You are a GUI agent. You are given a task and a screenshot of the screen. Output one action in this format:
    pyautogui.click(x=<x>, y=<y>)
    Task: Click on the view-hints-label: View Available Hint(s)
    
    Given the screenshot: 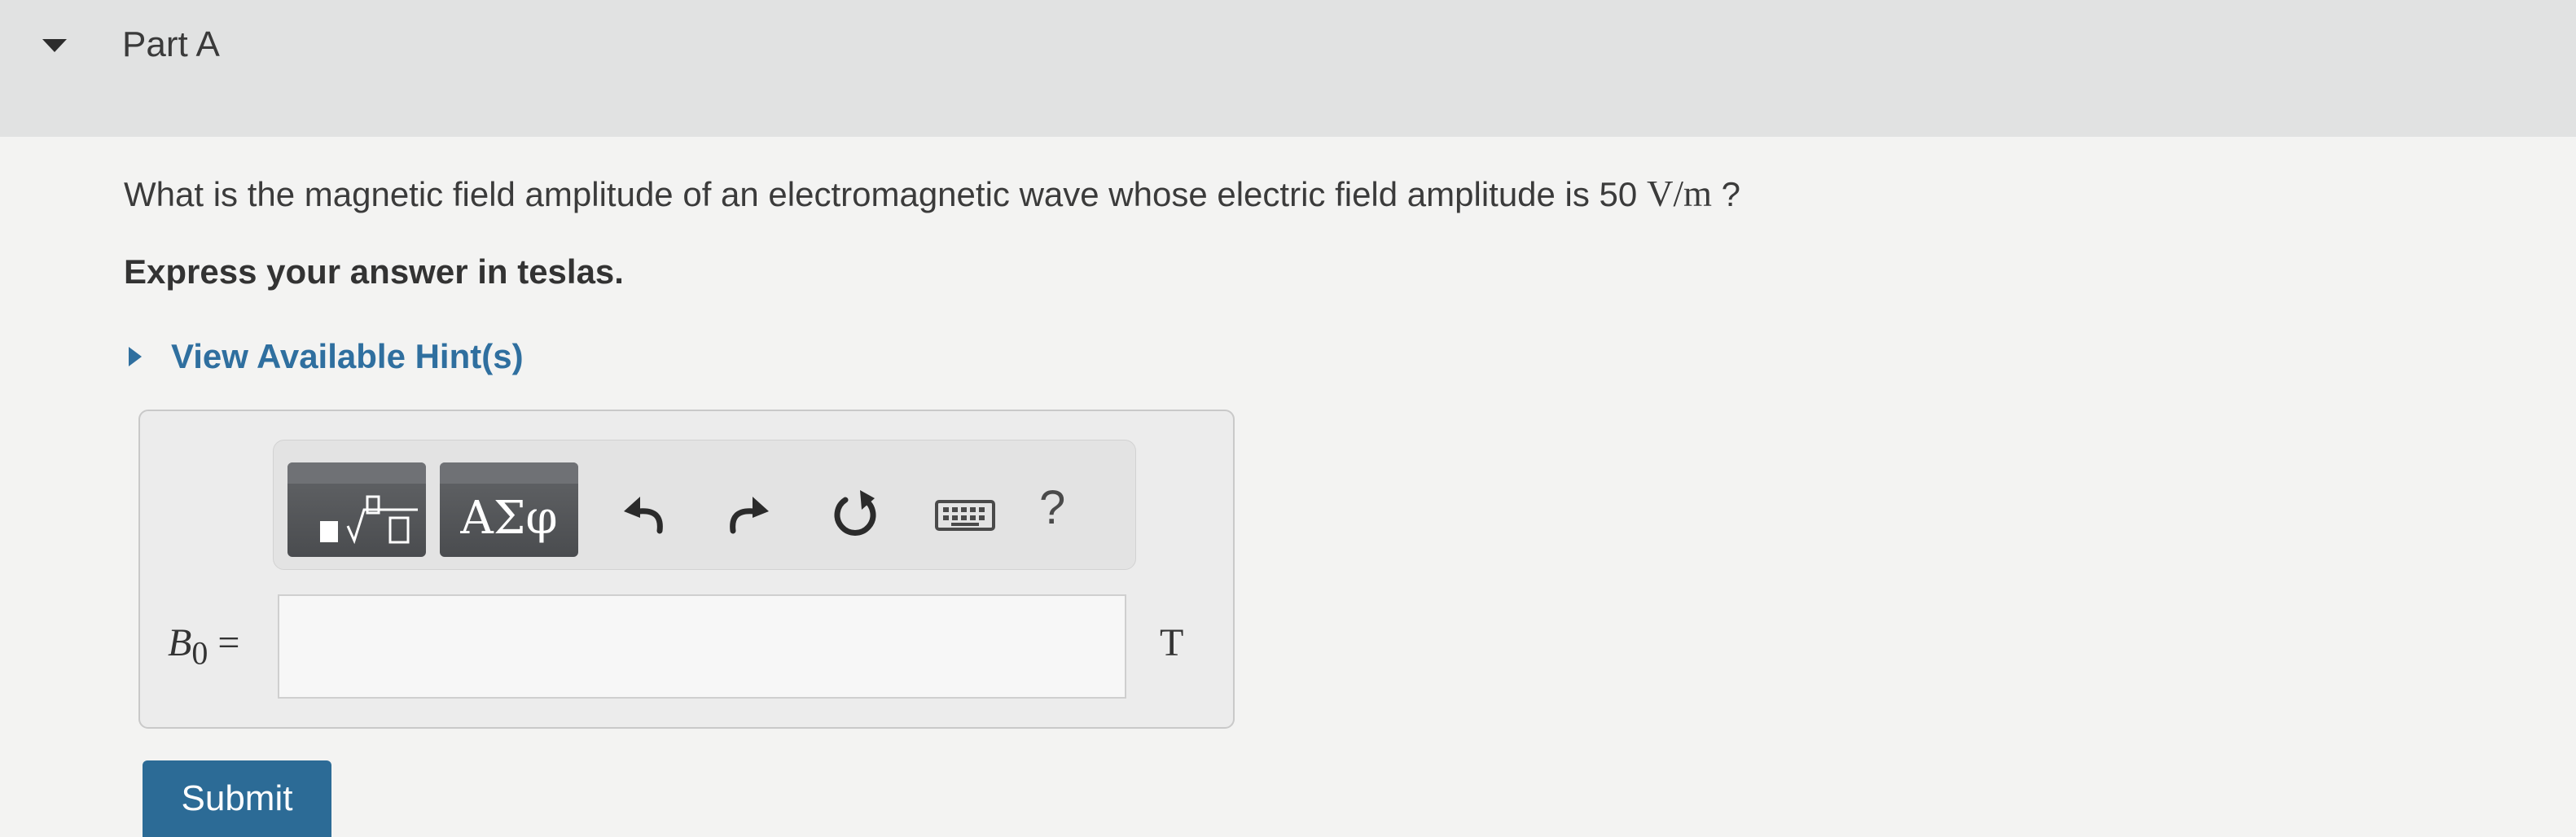 What is the action you would take?
    pyautogui.click(x=347, y=356)
    